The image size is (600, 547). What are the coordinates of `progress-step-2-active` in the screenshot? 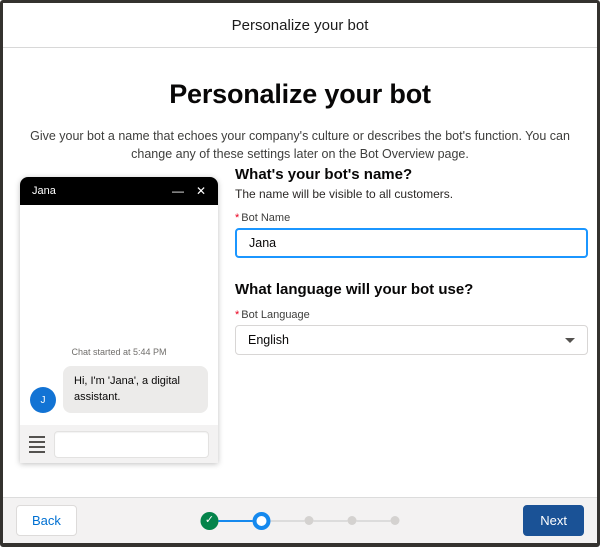 It's located at (261, 520).